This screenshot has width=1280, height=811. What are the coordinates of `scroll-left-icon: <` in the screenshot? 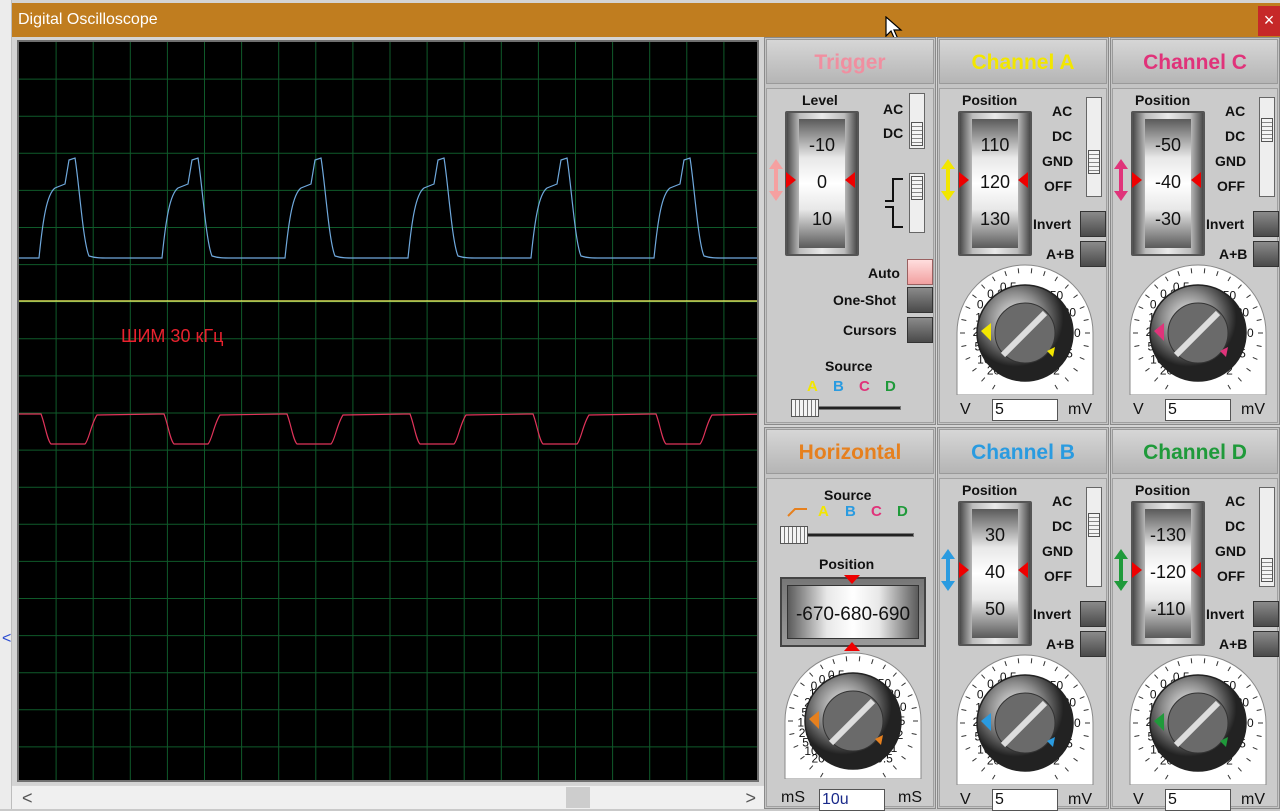 It's located at (27, 798).